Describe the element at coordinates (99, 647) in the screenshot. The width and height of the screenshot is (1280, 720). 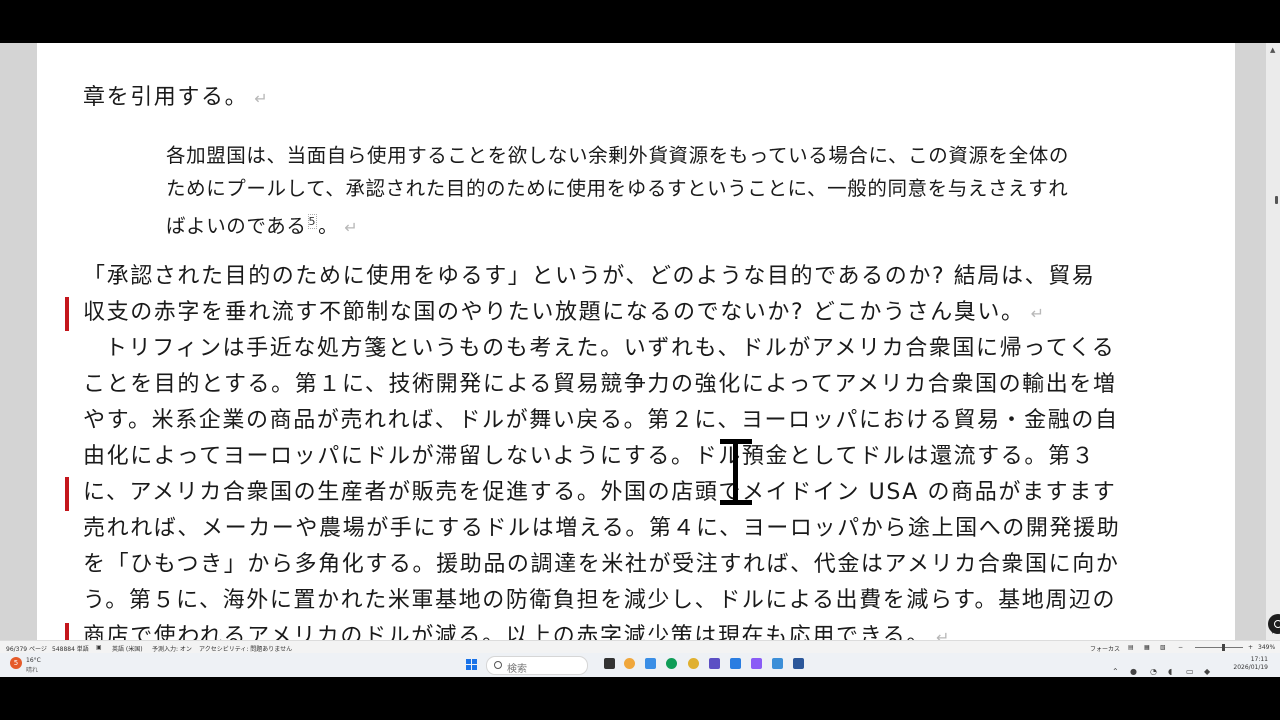
I see `proofing-icon: ▣` at that location.